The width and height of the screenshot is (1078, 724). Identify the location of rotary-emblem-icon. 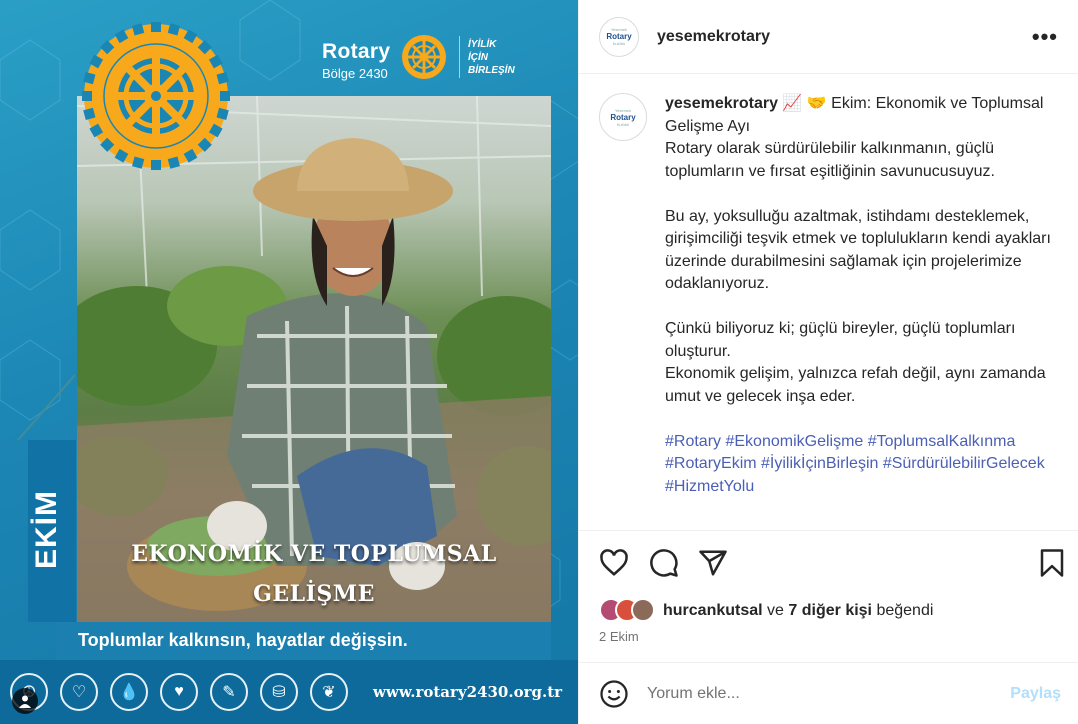
(156, 96).